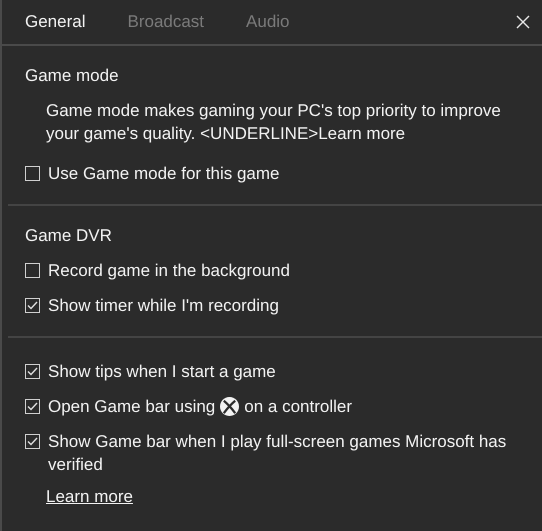  Describe the element at coordinates (523, 22) in the screenshot. I see `close-icon` at that location.